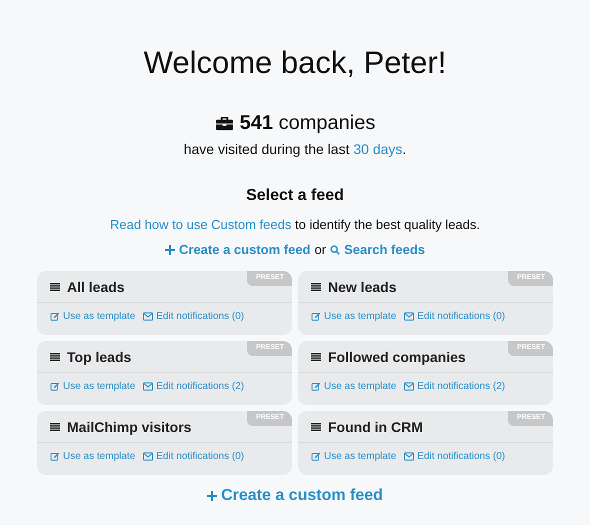  What do you see at coordinates (295, 196) in the screenshot?
I see `section-heading: Select a feed` at bounding box center [295, 196].